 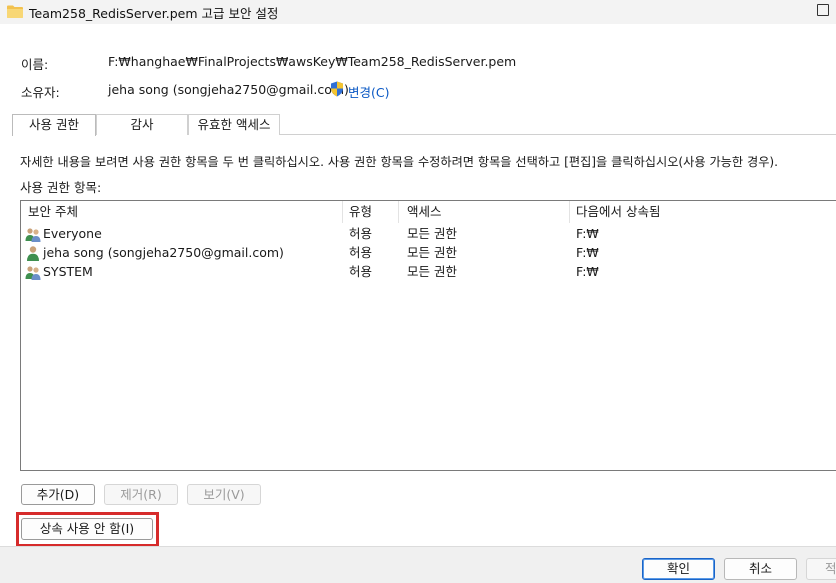 I want to click on owner-label: 소유자:, so click(x=40, y=92).